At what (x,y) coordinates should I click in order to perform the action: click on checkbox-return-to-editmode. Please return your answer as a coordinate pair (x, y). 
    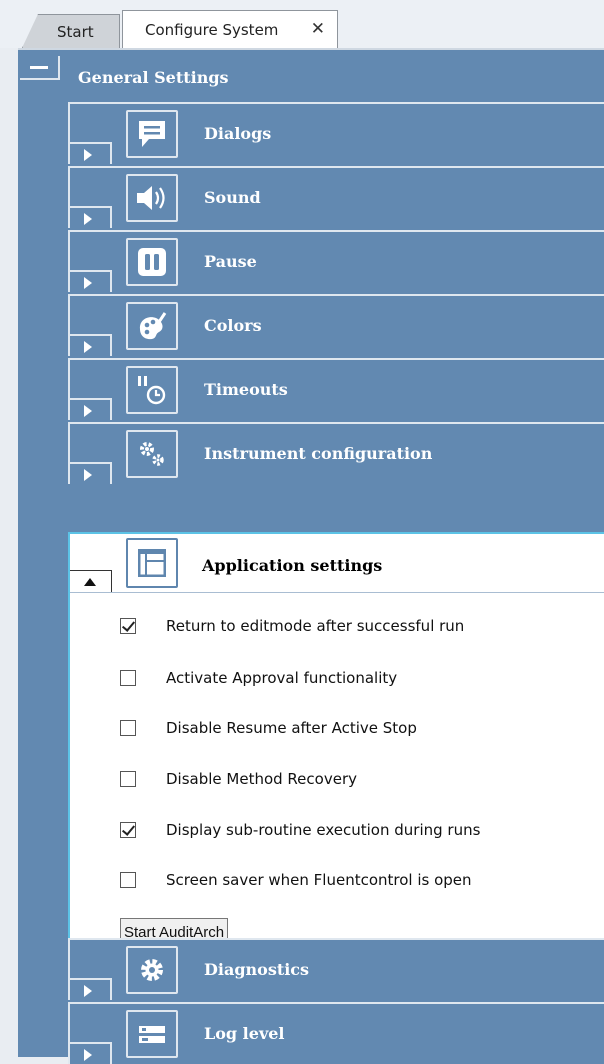
    Looking at the image, I should click on (128, 626).